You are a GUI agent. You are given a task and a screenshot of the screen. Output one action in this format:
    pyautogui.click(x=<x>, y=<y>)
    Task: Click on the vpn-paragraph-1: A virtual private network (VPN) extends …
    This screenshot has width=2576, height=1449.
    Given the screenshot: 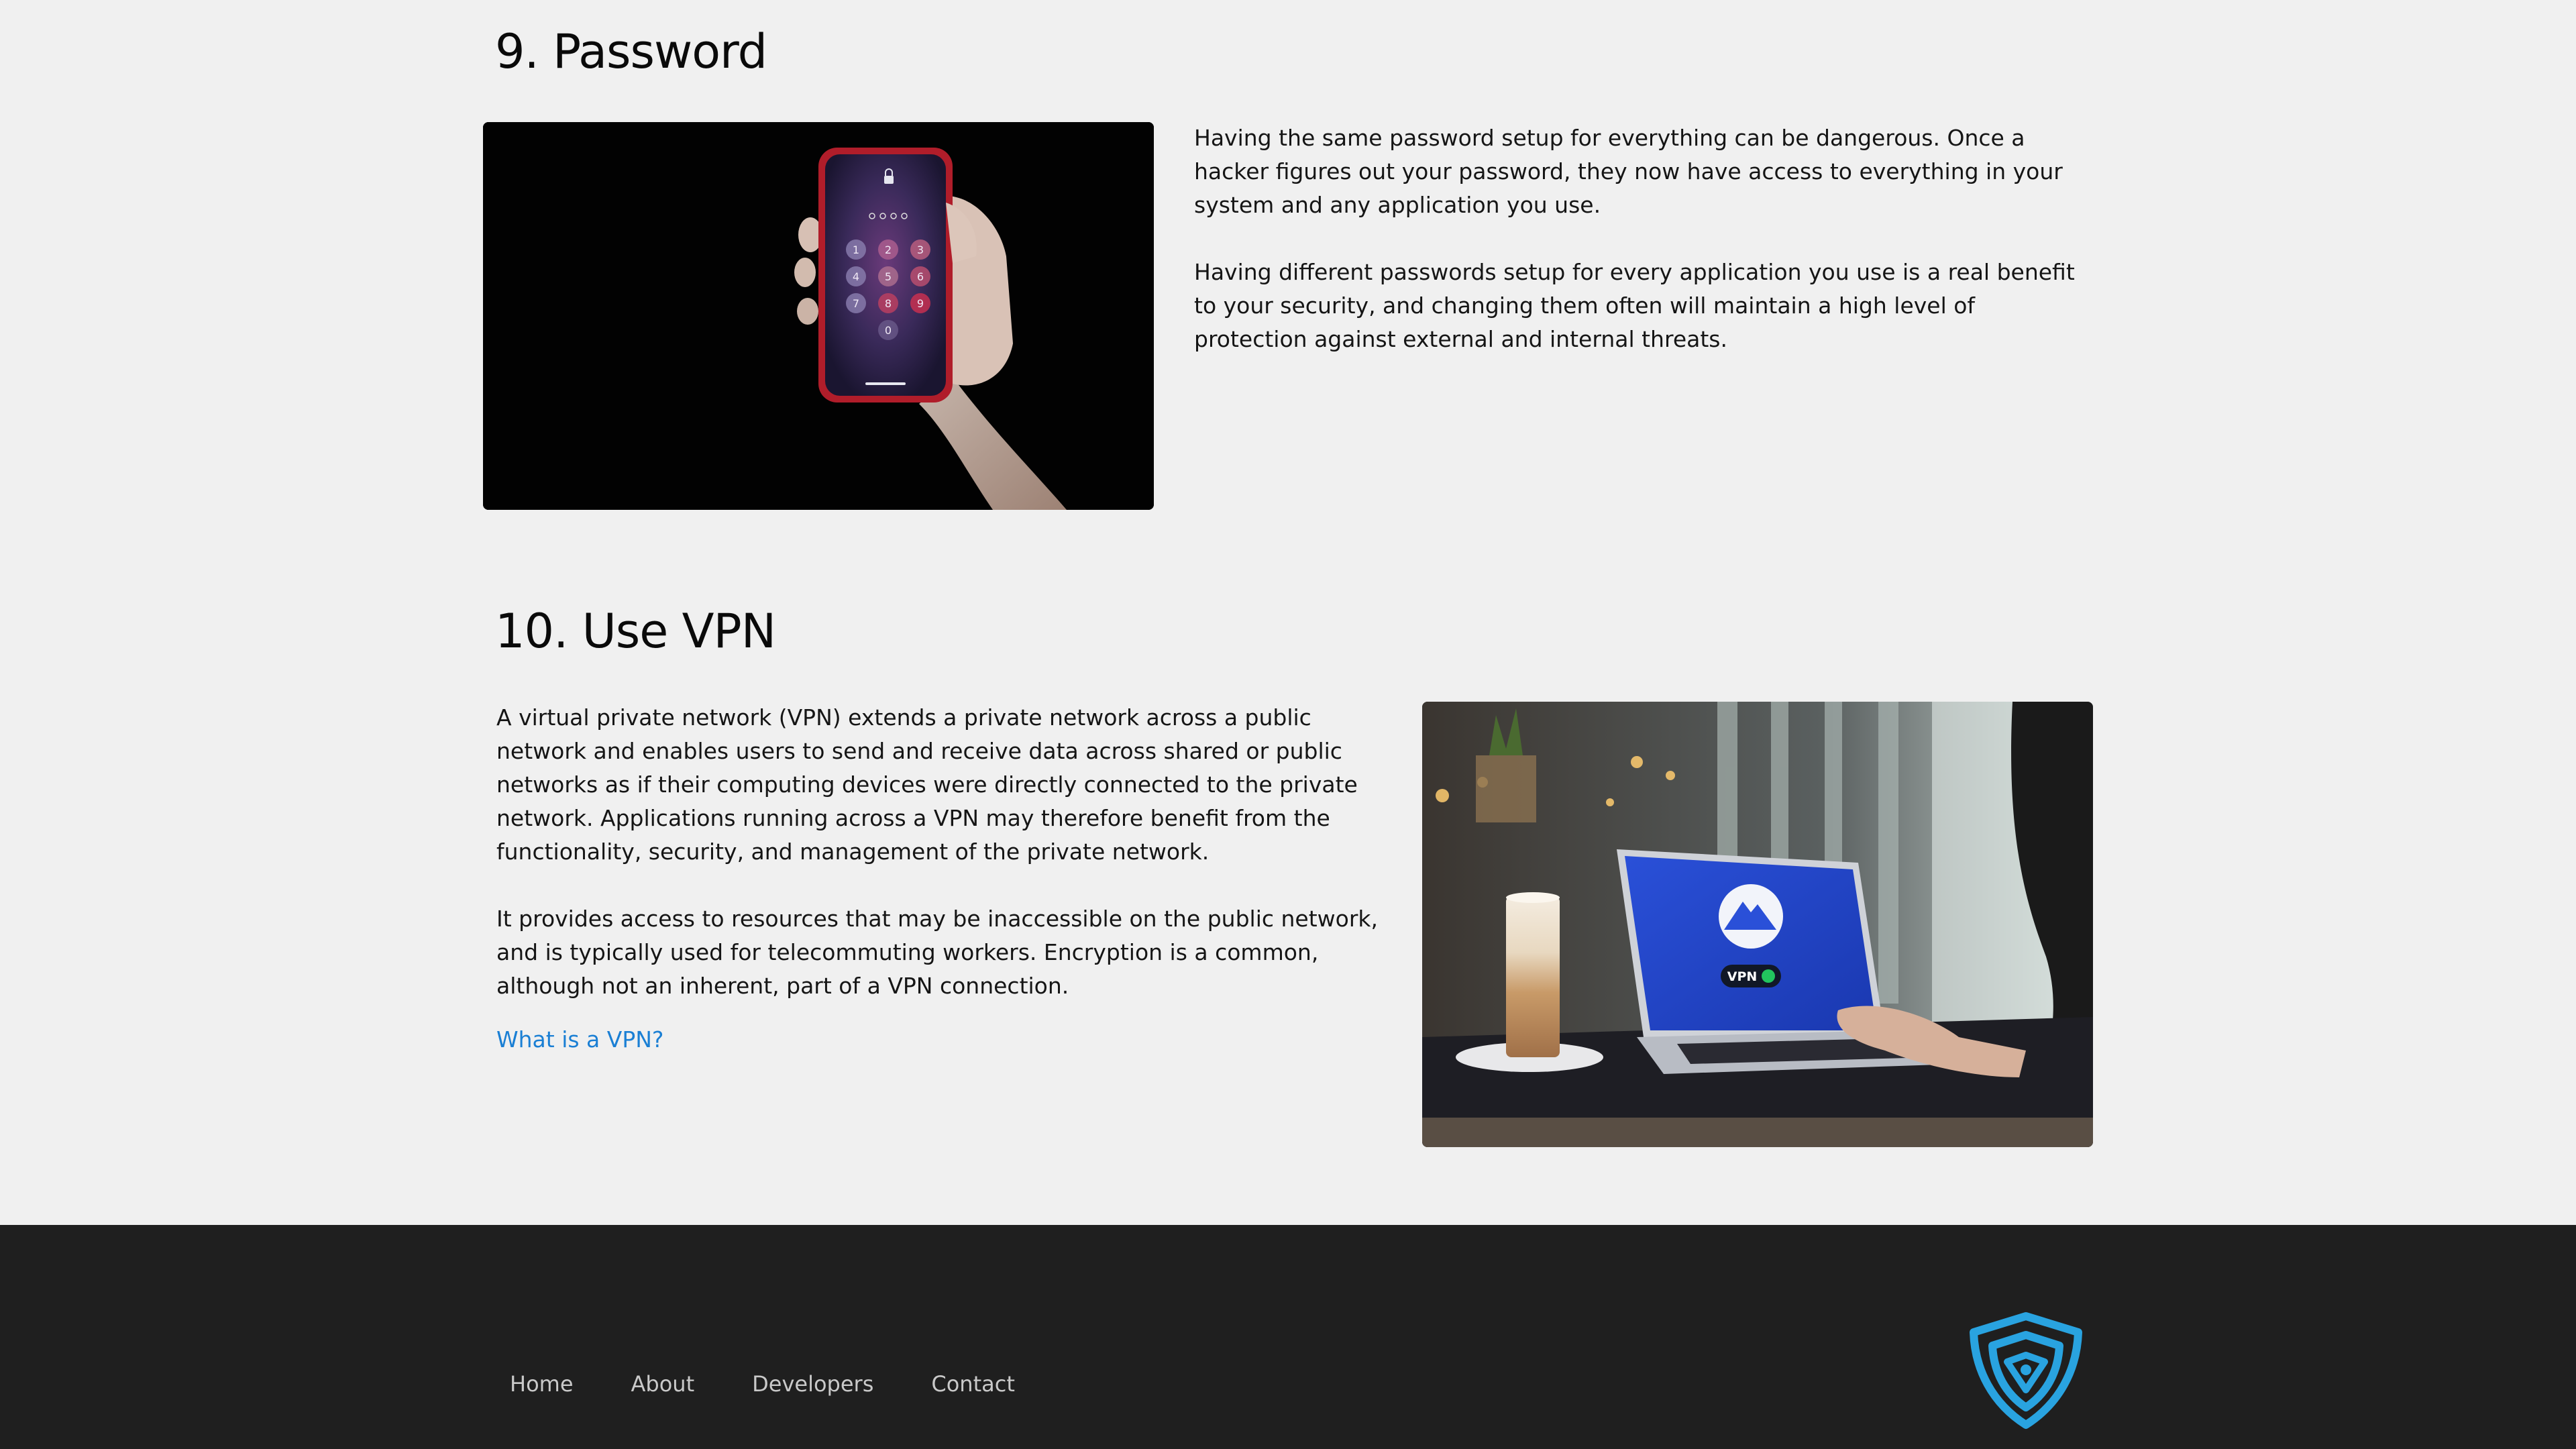 What is the action you would take?
    pyautogui.click(x=927, y=784)
    